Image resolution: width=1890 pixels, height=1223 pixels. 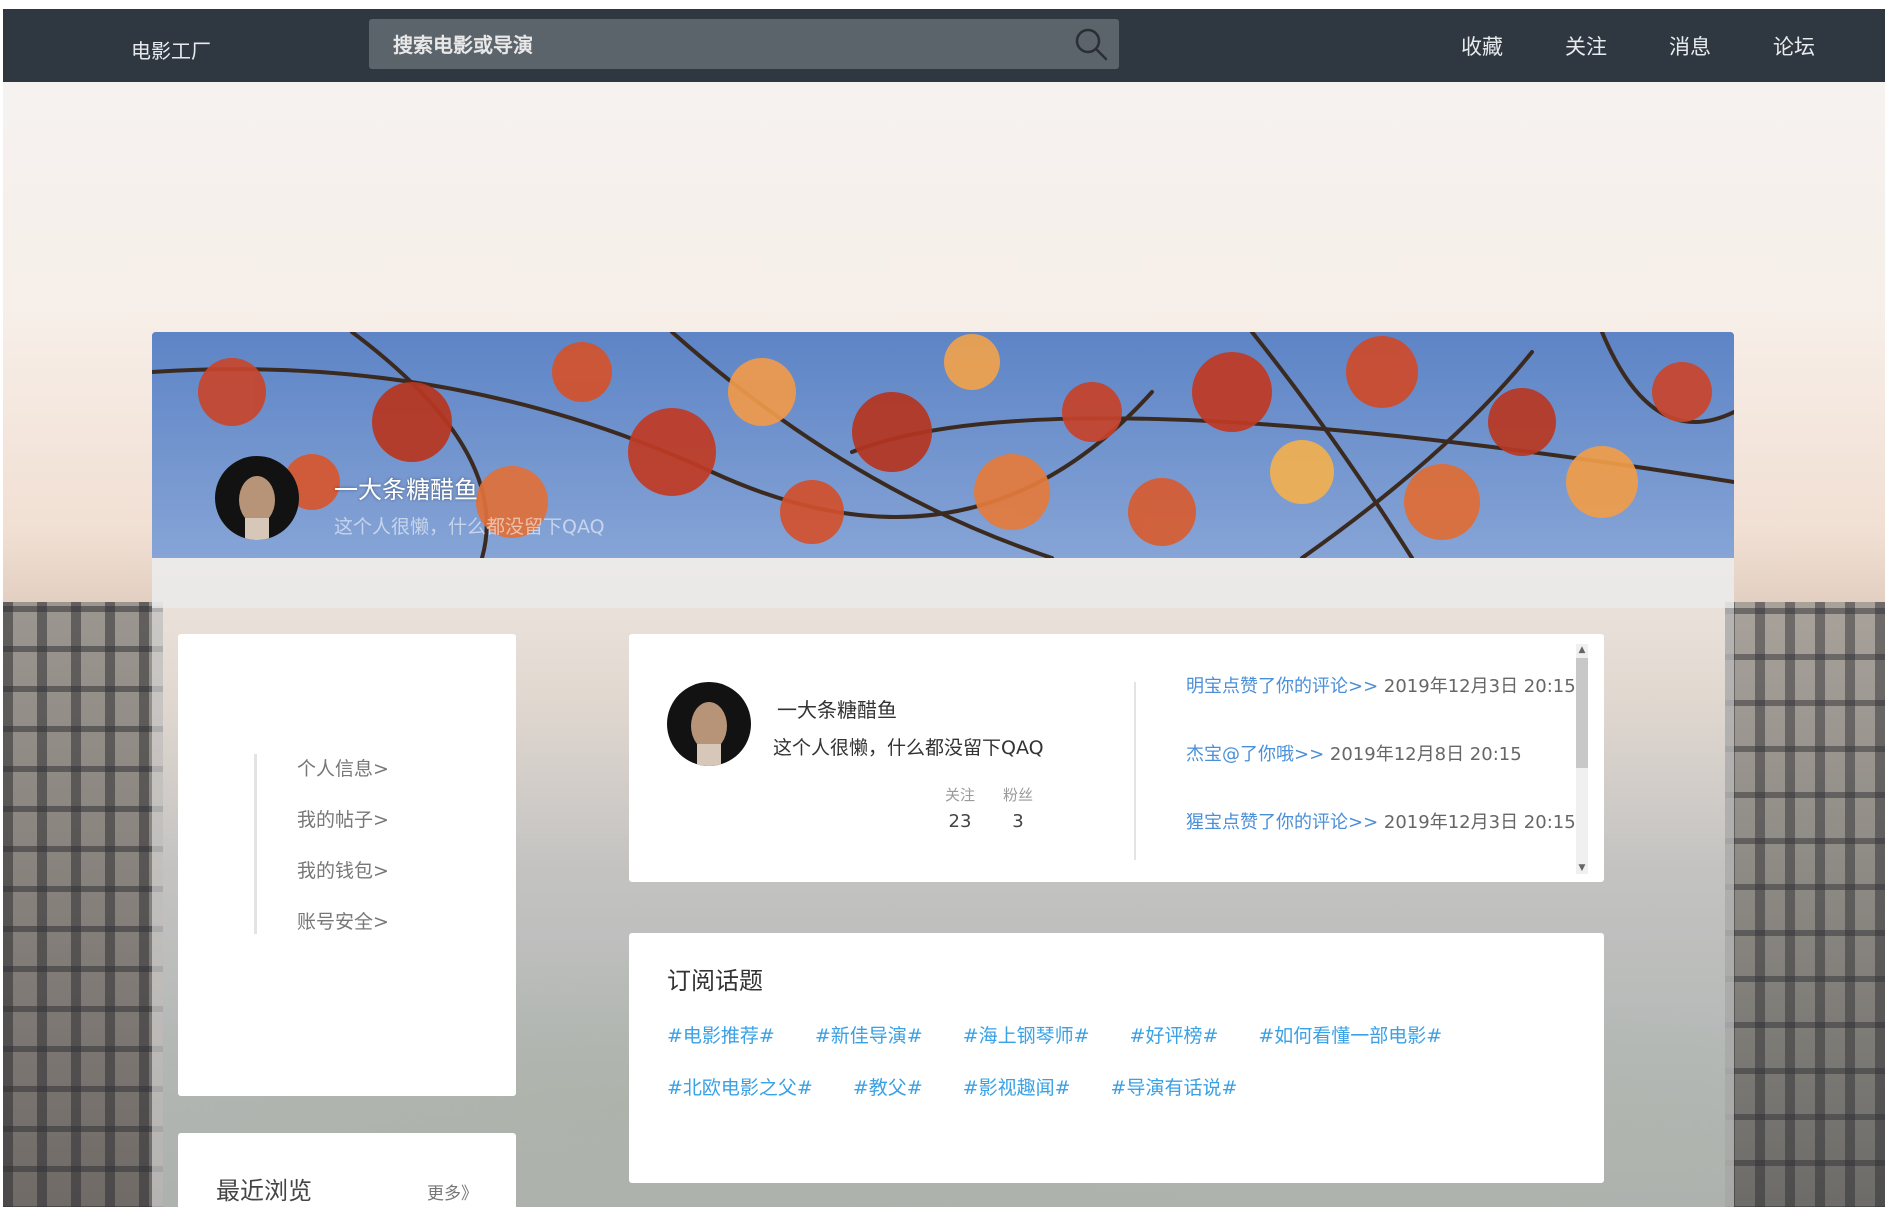 I want to click on fans-label: 粉丝, so click(x=1018, y=795).